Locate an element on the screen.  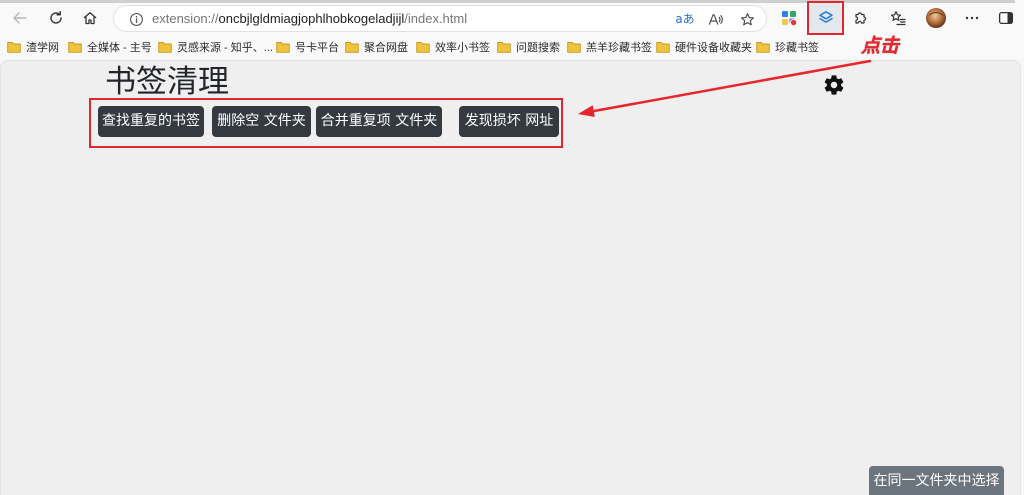
sidebar-icon is located at coordinates (1006, 18).